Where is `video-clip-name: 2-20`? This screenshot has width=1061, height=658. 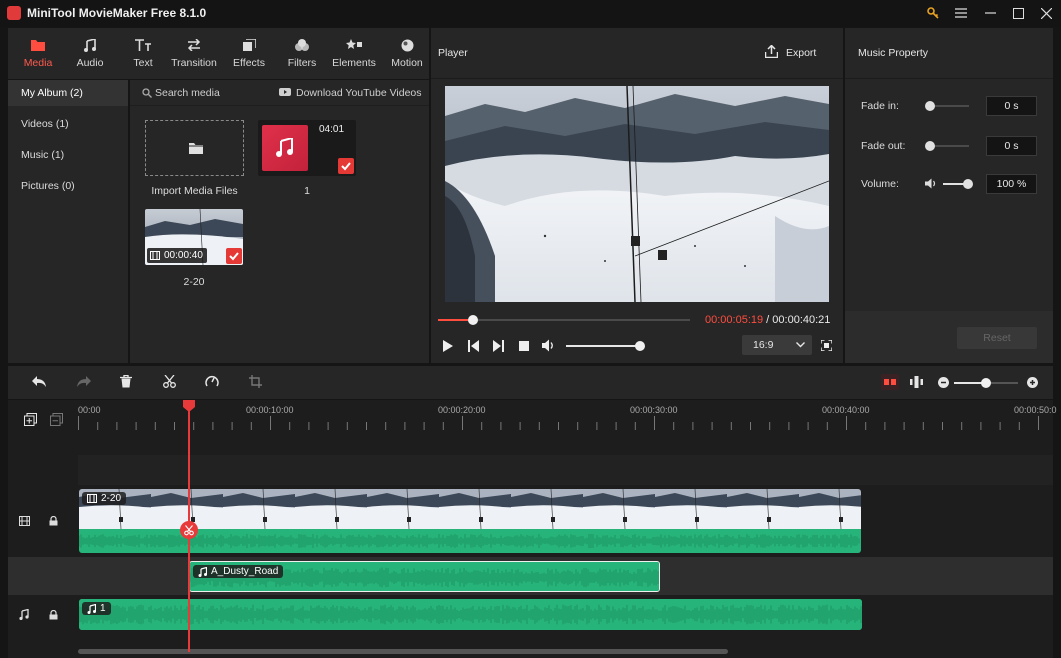
video-clip-name: 2-20 is located at coordinates (111, 498).